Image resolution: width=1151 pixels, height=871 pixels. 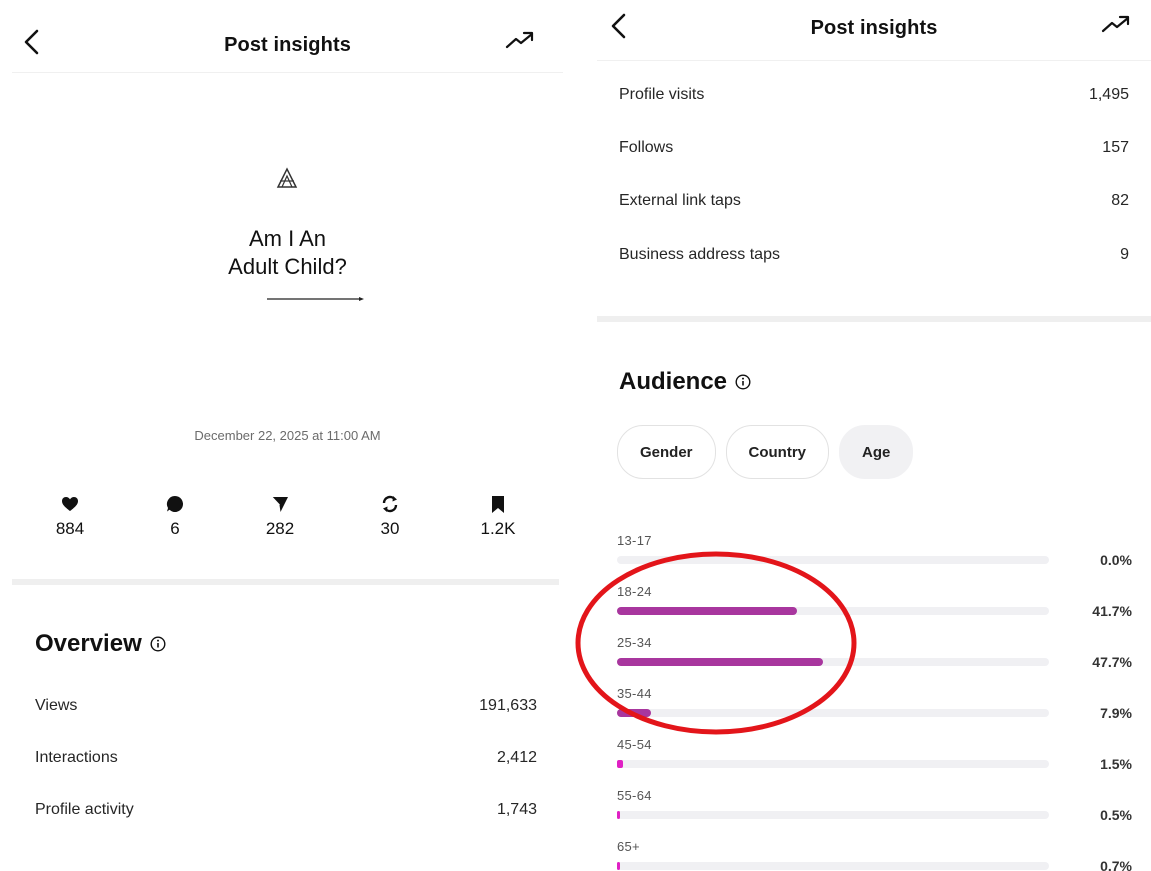 What do you see at coordinates (76, 757) in the screenshot?
I see `row-label: Interactions` at bounding box center [76, 757].